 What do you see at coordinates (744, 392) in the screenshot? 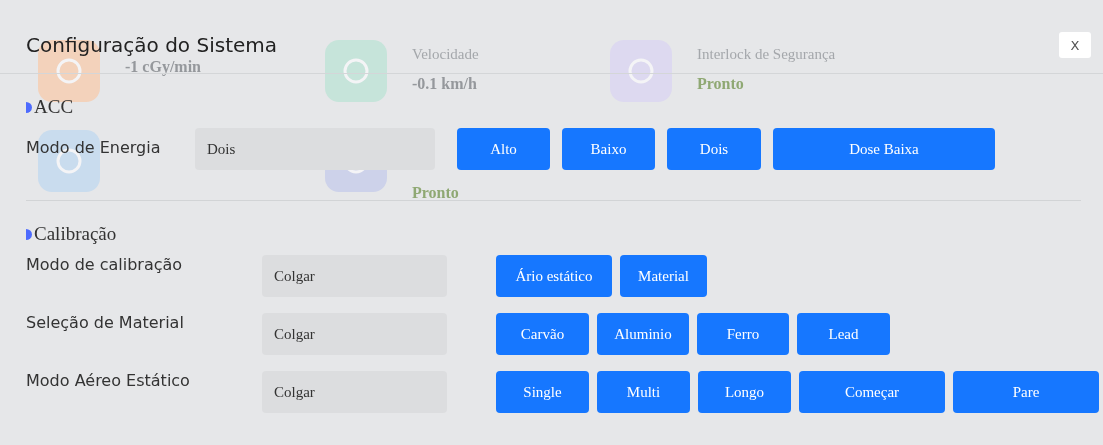
I see `option-button: Longo` at bounding box center [744, 392].